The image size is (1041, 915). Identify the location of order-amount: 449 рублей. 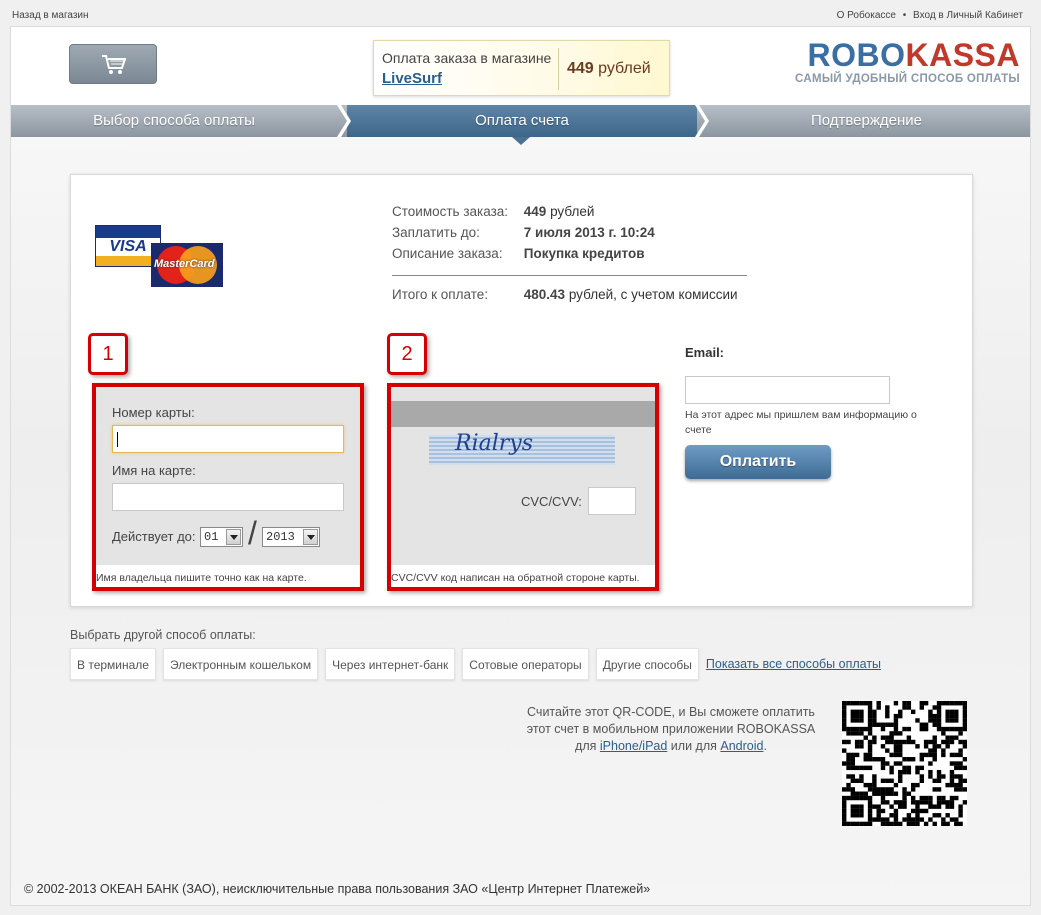
(609, 69).